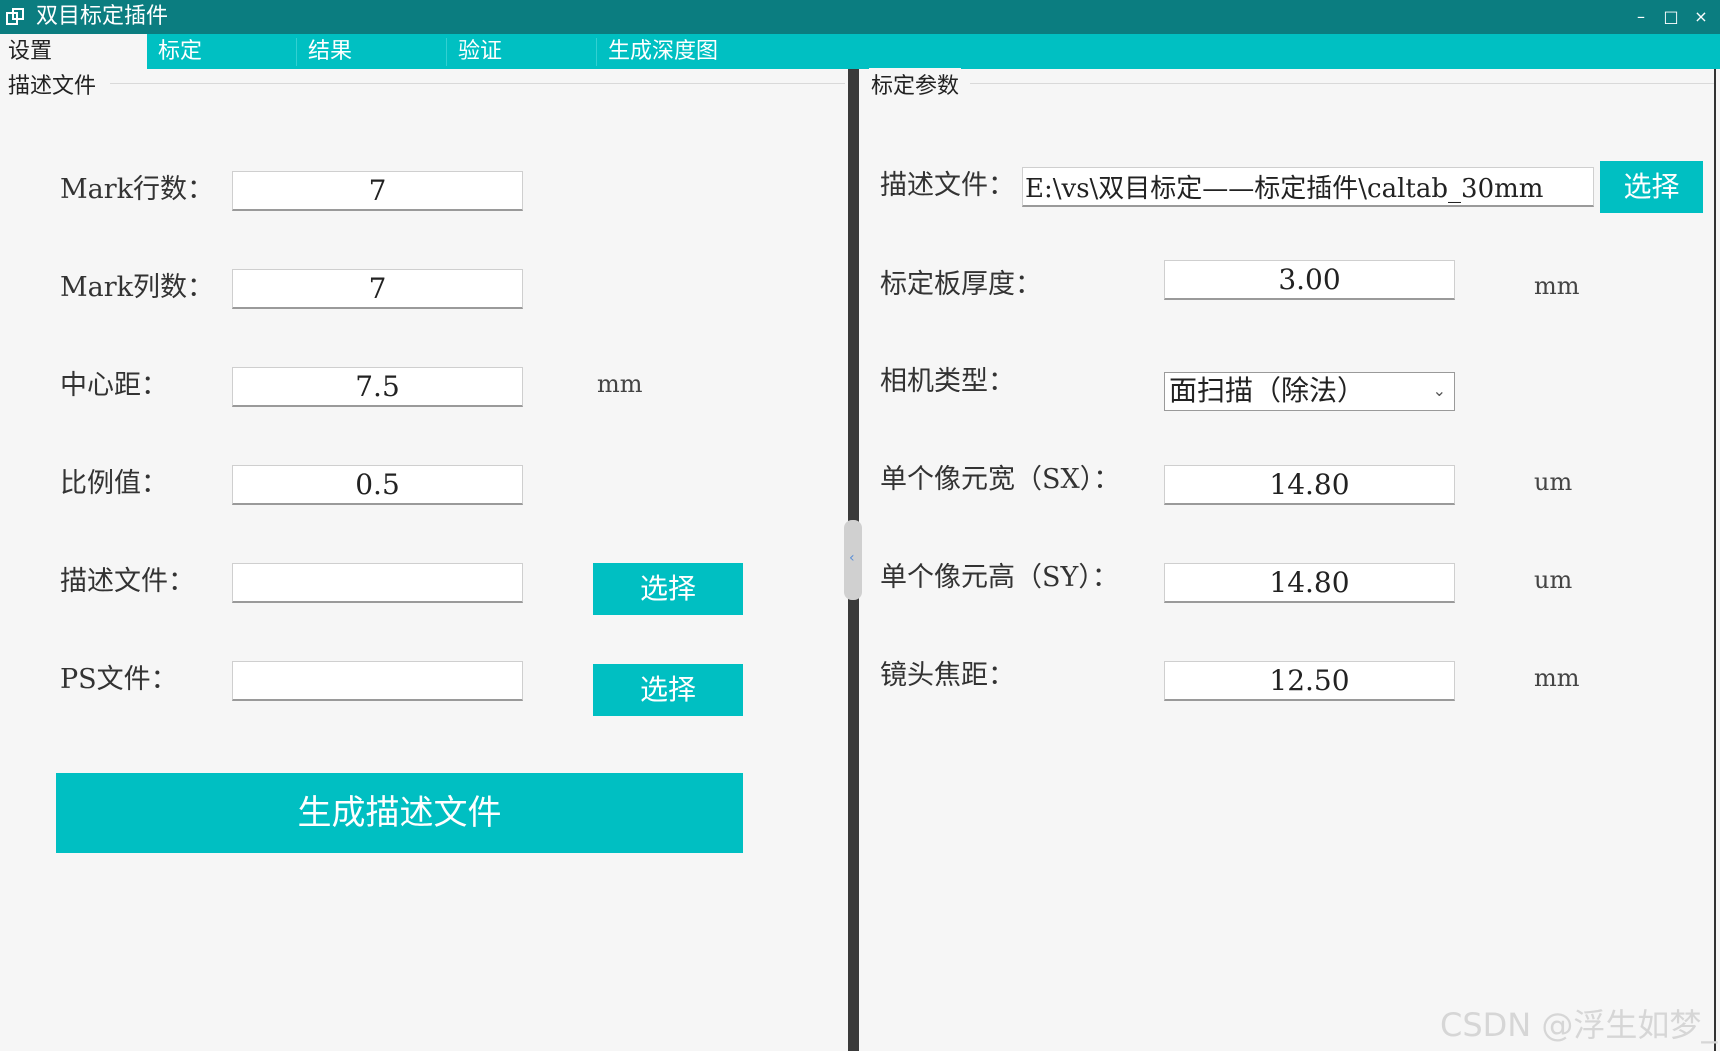  What do you see at coordinates (947, 675) in the screenshot?
I see `focal-length-label: 镜头焦距：` at bounding box center [947, 675].